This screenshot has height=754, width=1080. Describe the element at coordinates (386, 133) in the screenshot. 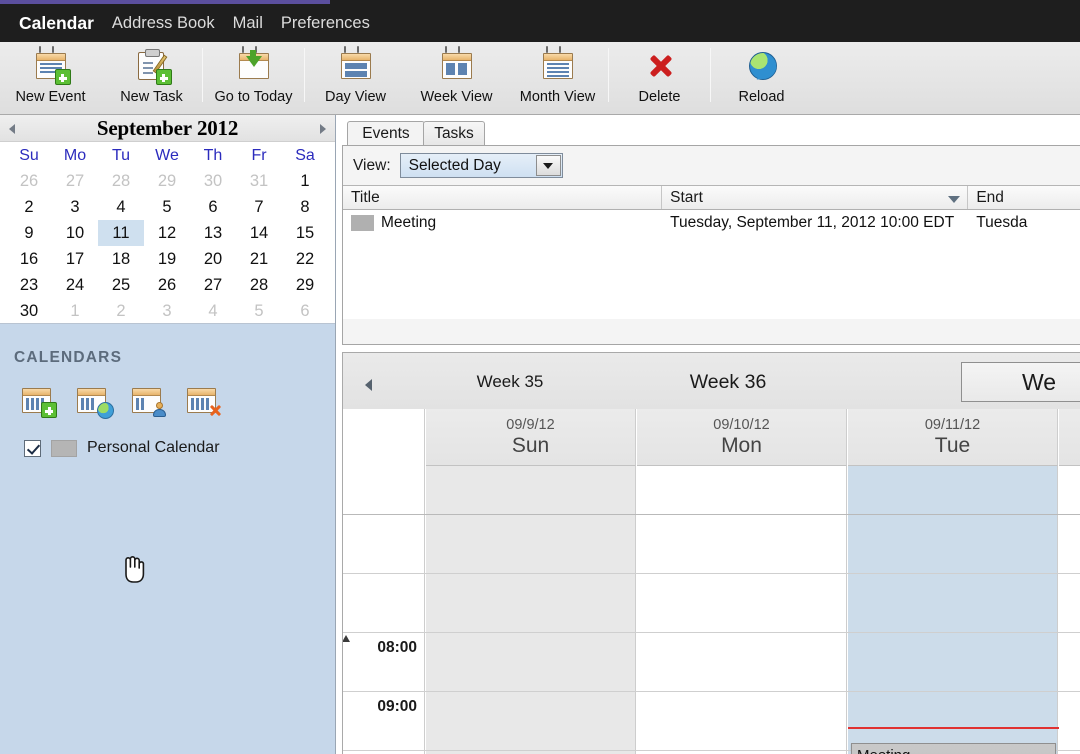

I see `tab-events: Events` at that location.